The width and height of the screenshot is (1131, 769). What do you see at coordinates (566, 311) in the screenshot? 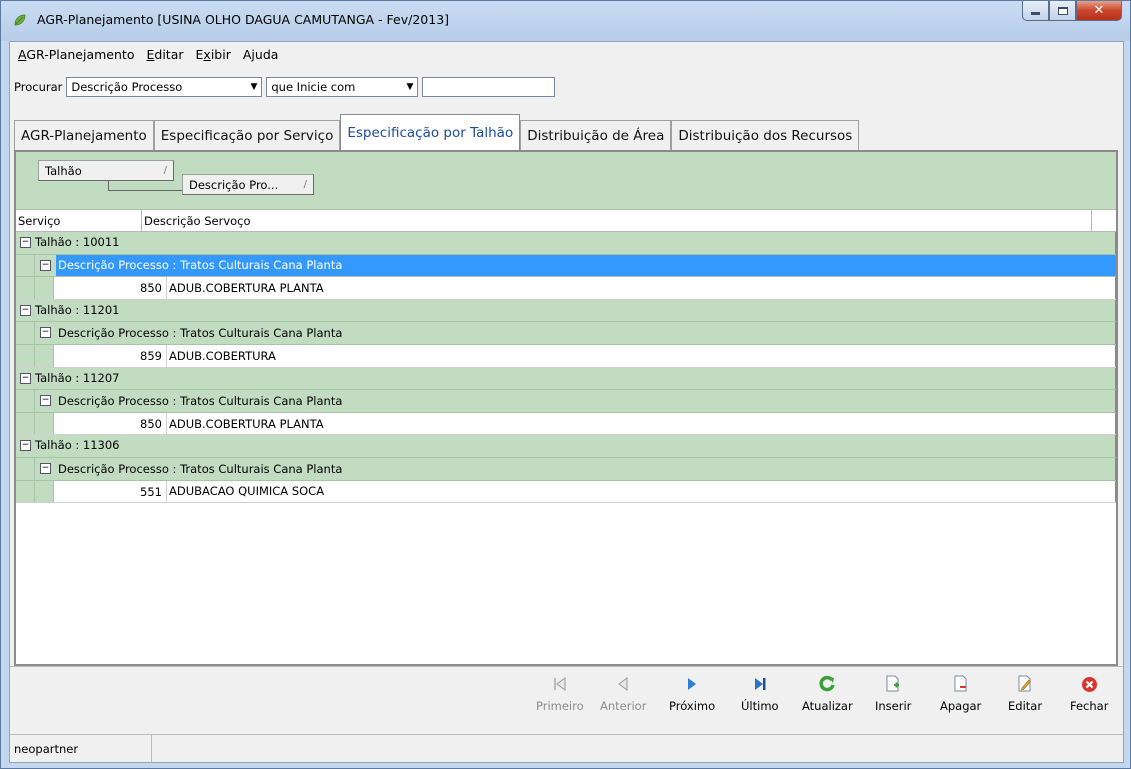
I see `group-row-talhao: − Talhão : 11201` at bounding box center [566, 311].